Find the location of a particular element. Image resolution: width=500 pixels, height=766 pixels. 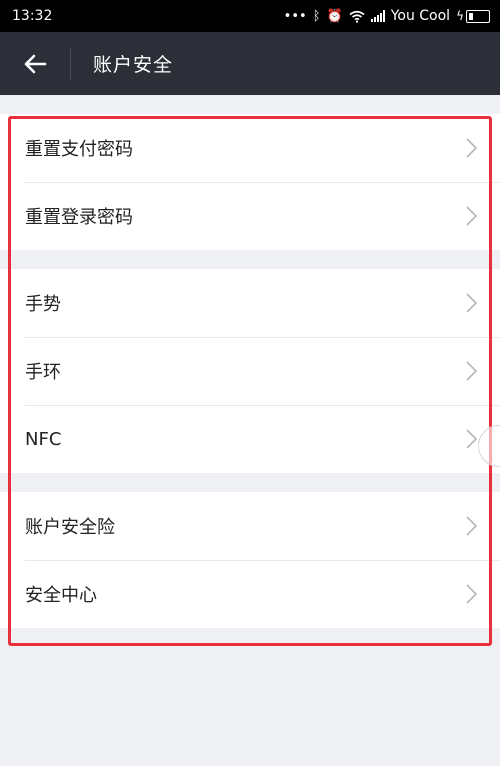

gesture-item: 手势 is located at coordinates (250, 303).